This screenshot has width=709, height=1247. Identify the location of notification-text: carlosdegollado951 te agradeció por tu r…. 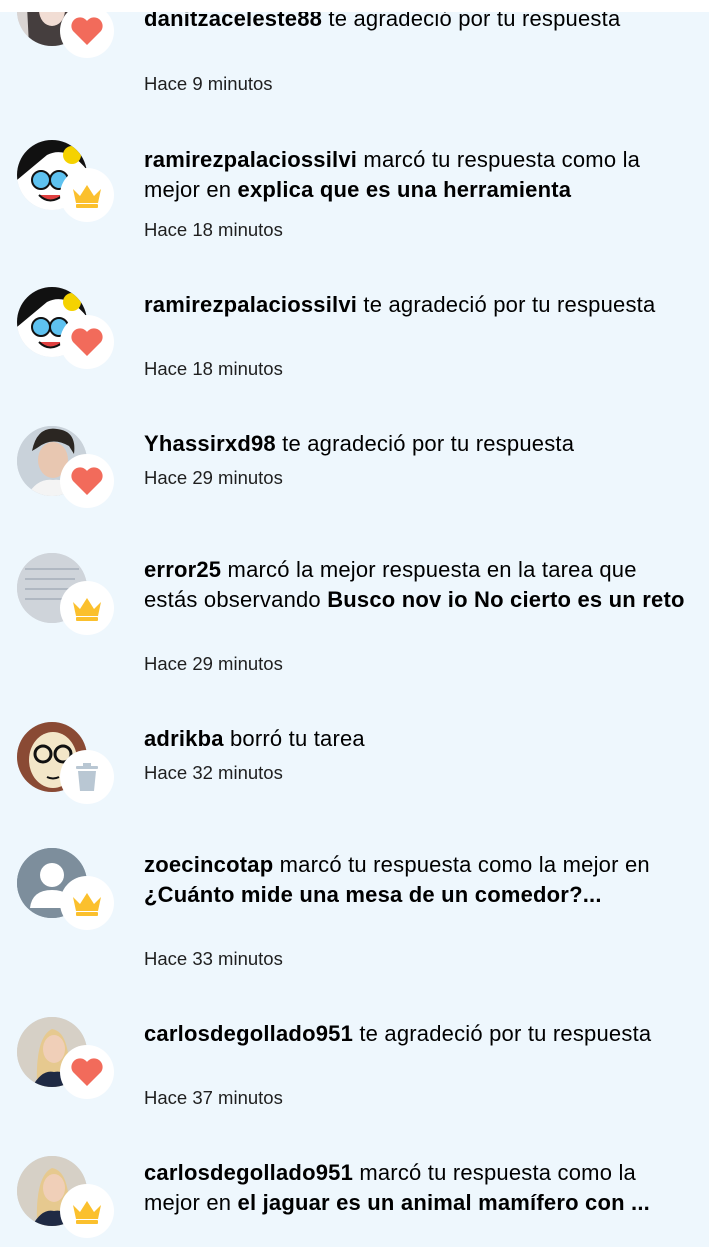
(416, 1034).